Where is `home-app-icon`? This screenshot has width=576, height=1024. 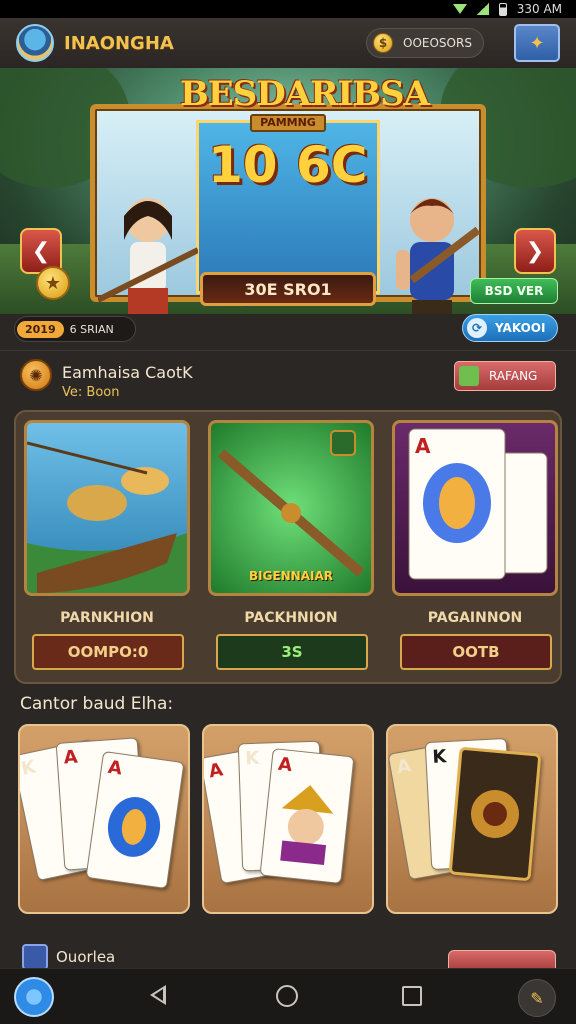
home-app-icon is located at coordinates (34, 997).